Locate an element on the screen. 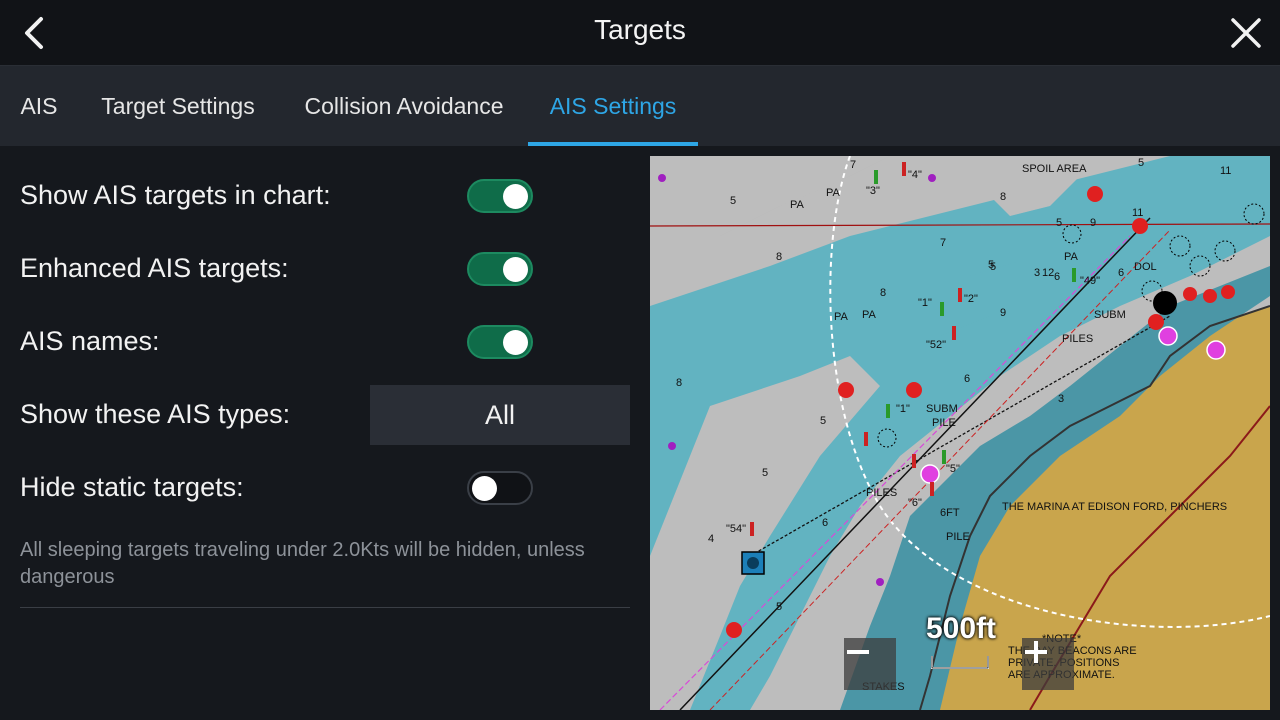 Image resolution: width=1280 pixels, height=720 pixels. beacon-label: "49" is located at coordinates (1090, 281).